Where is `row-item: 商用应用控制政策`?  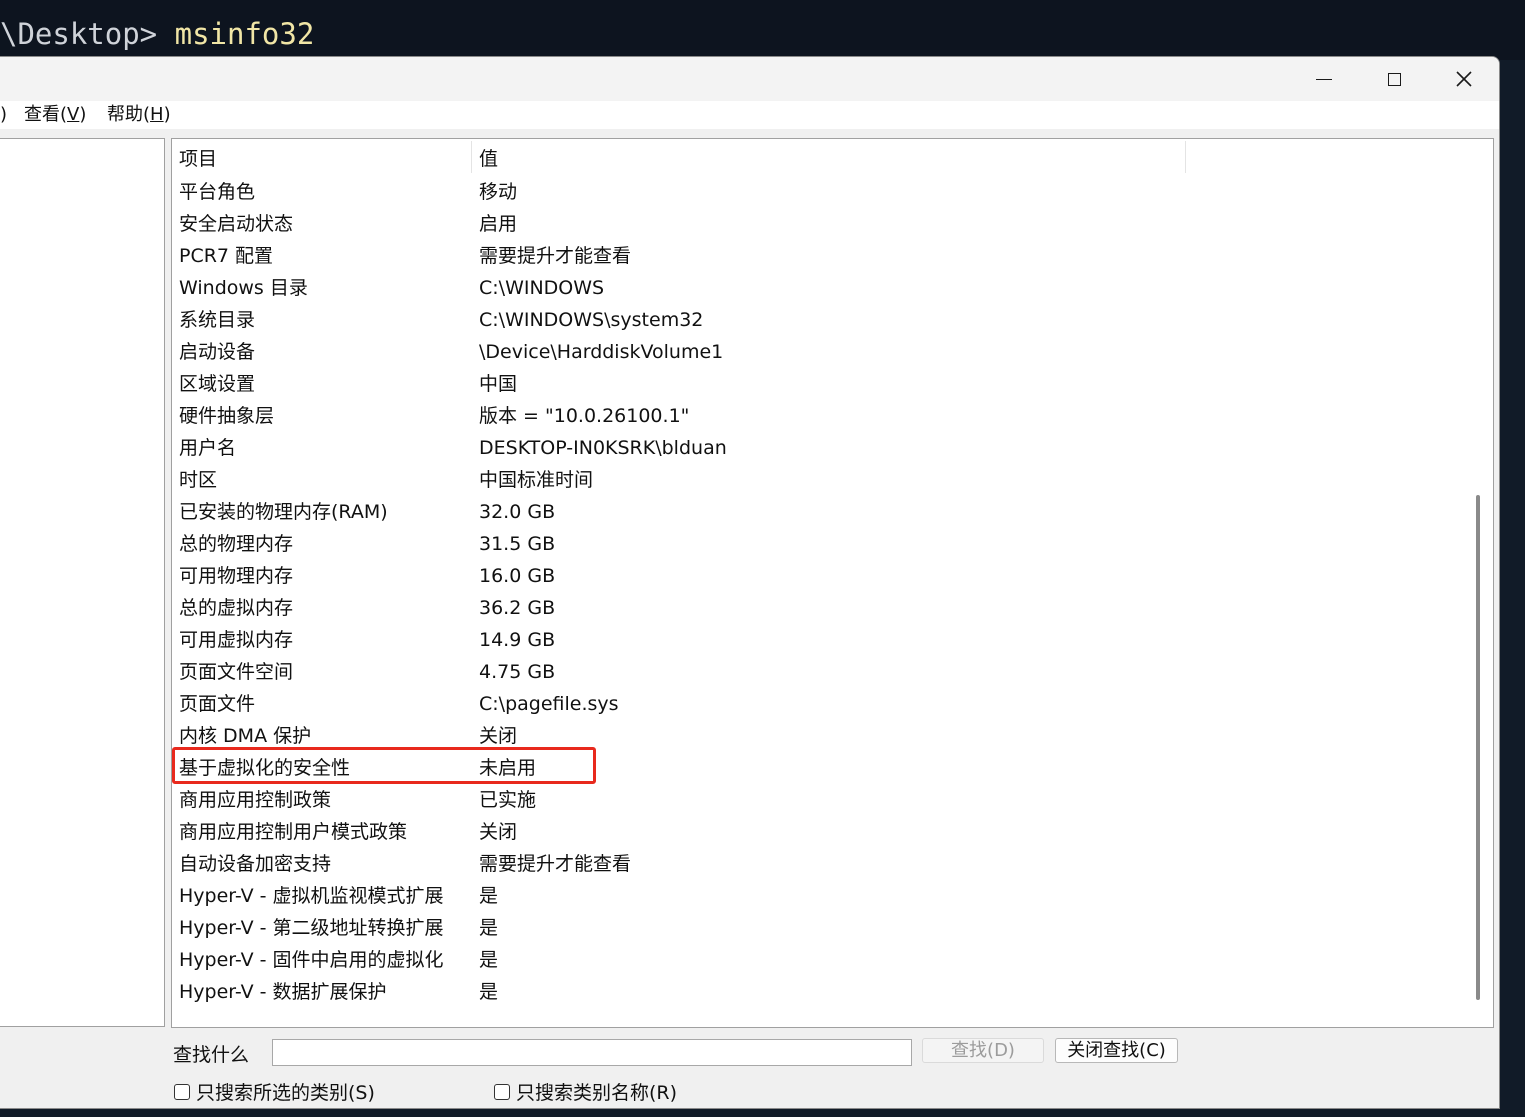
row-item: 商用应用控制政策 is located at coordinates (255, 800).